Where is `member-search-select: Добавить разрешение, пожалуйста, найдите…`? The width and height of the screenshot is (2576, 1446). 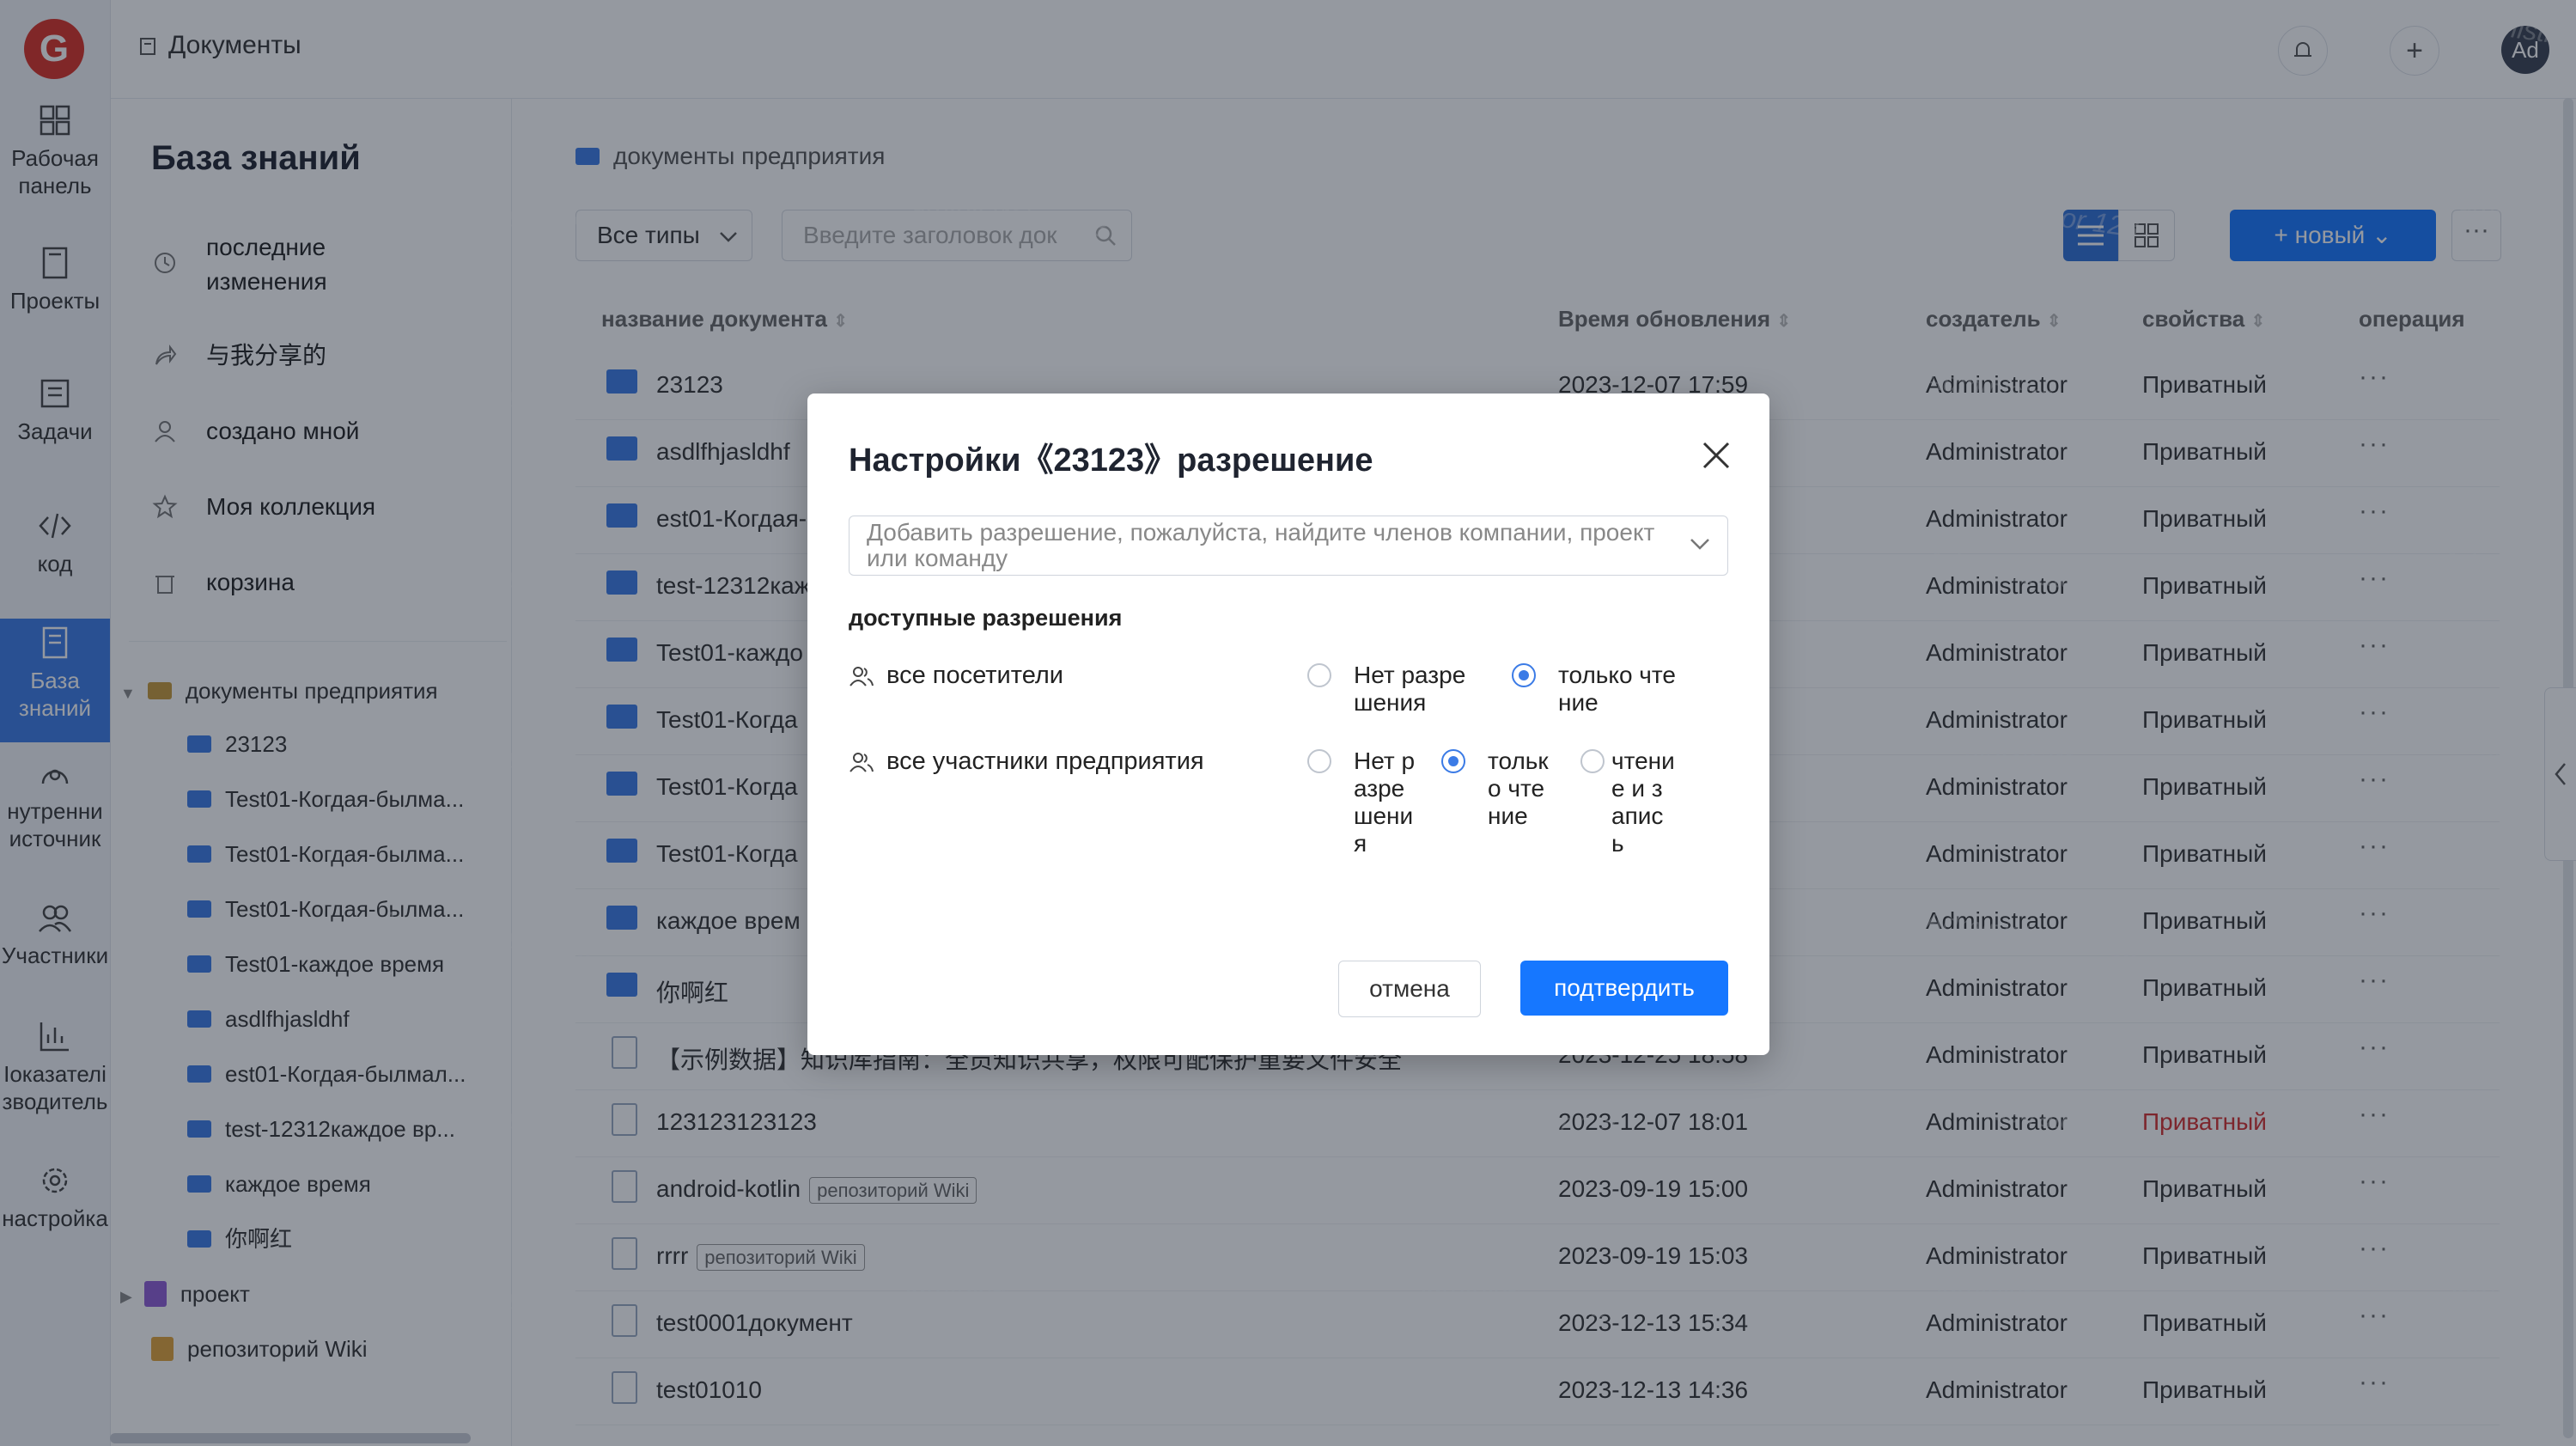 member-search-select: Добавить разрешение, пожалуйста, найдите… is located at coordinates (1288, 546).